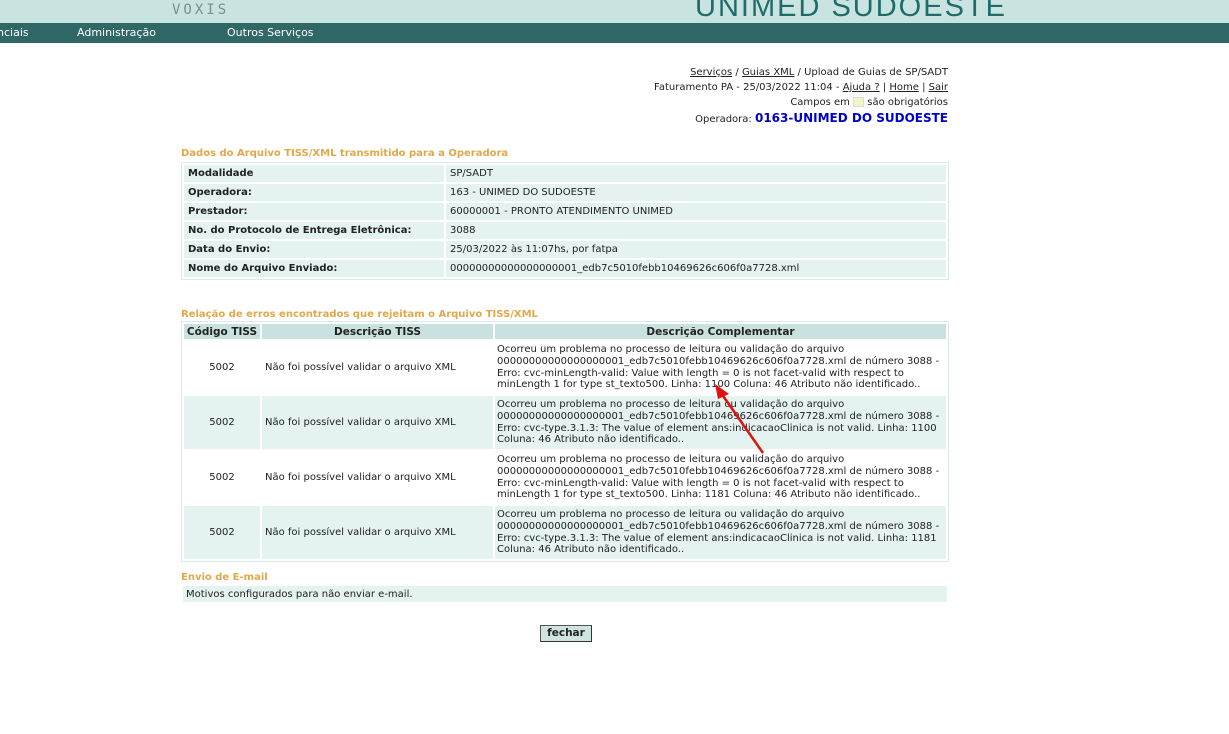 The image size is (1229, 734). Describe the element at coordinates (614, 33) in the screenshot. I see `main-menu: nciais Administração Outros Serviços` at that location.